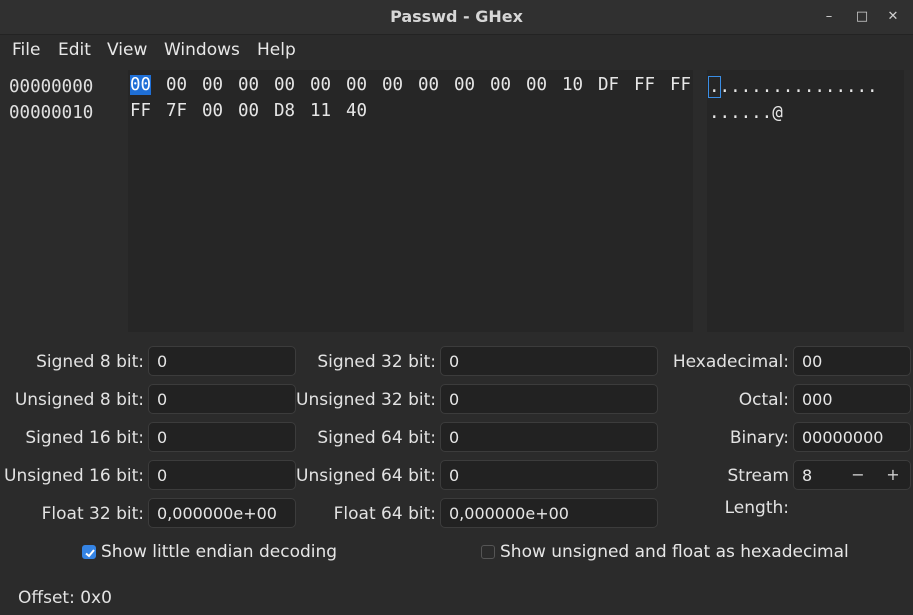 This screenshot has height=615, width=913. Describe the element at coordinates (893, 475) in the screenshot. I see `stream-length-increment-button: +` at that location.